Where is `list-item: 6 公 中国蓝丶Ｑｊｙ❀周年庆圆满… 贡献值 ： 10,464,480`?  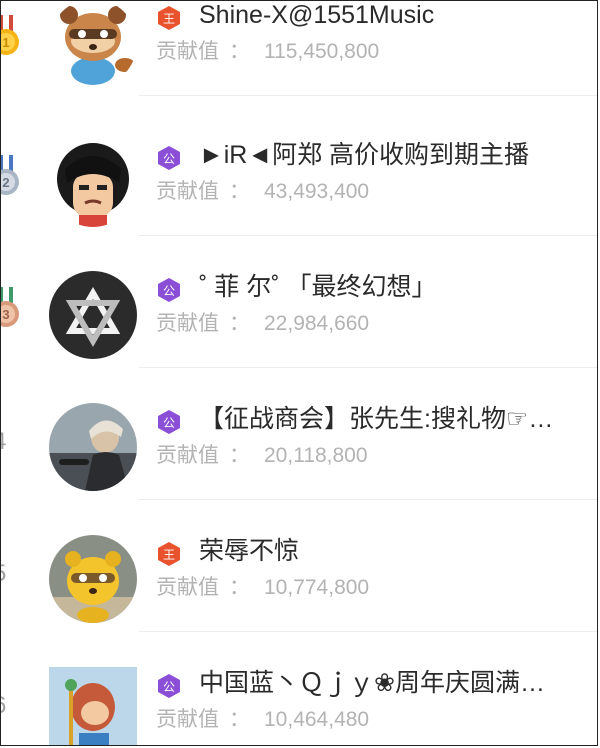 list-item: 6 公 中国蓝丶Ｑｊｙ❀周年庆圆满… 贡献值 ： 10,464,480 is located at coordinates (299, 695).